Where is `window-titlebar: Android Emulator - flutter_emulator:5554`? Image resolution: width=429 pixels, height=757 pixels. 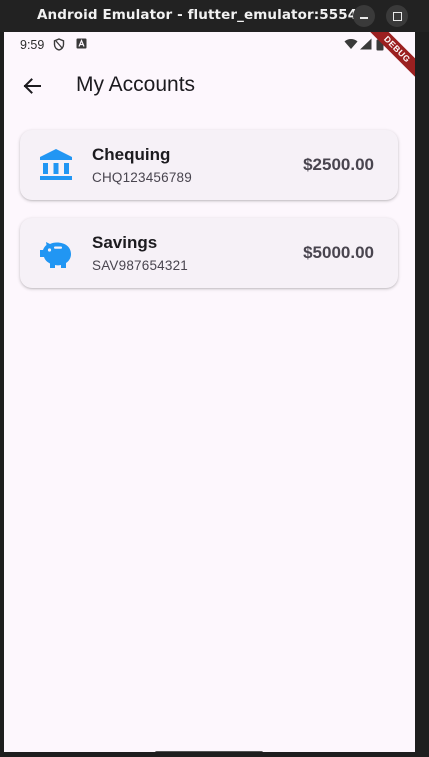
window-titlebar: Android Emulator - flutter_emulator:5554 is located at coordinates (214, 16).